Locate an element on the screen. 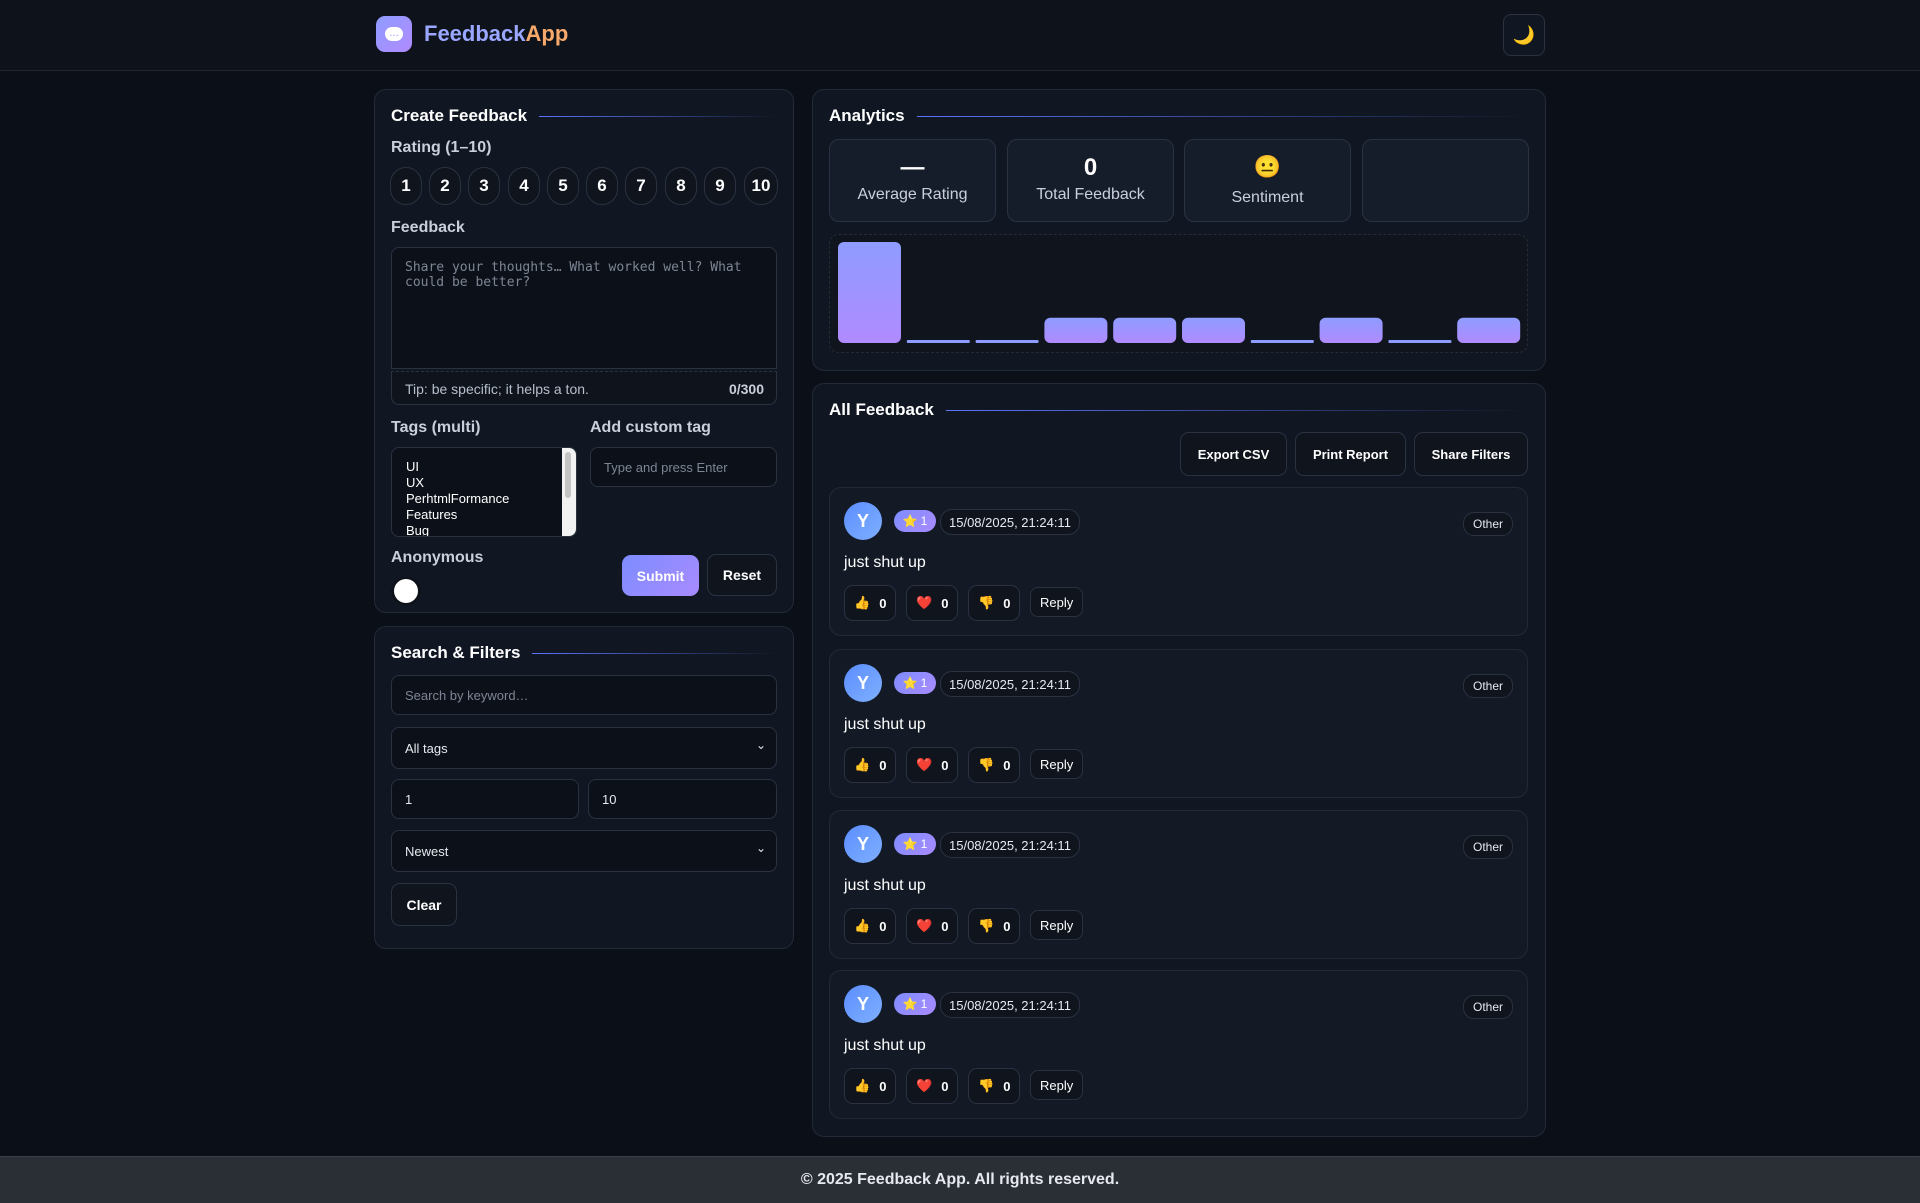  export-csv-button: Export CSV is located at coordinates (1233, 454).